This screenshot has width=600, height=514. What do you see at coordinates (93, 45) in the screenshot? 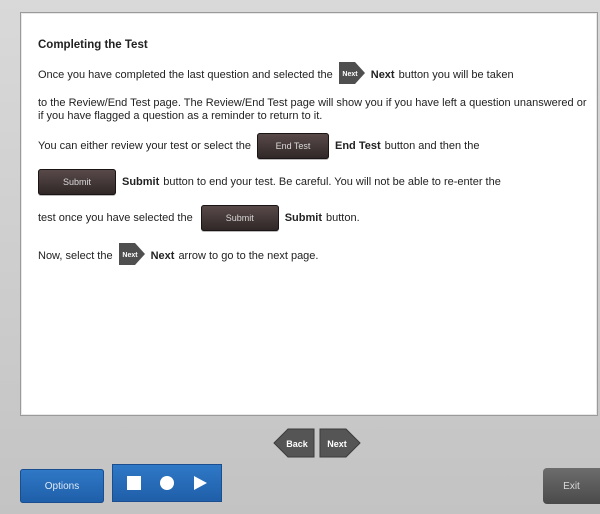
I see `page-title: Completing the Test` at bounding box center [93, 45].